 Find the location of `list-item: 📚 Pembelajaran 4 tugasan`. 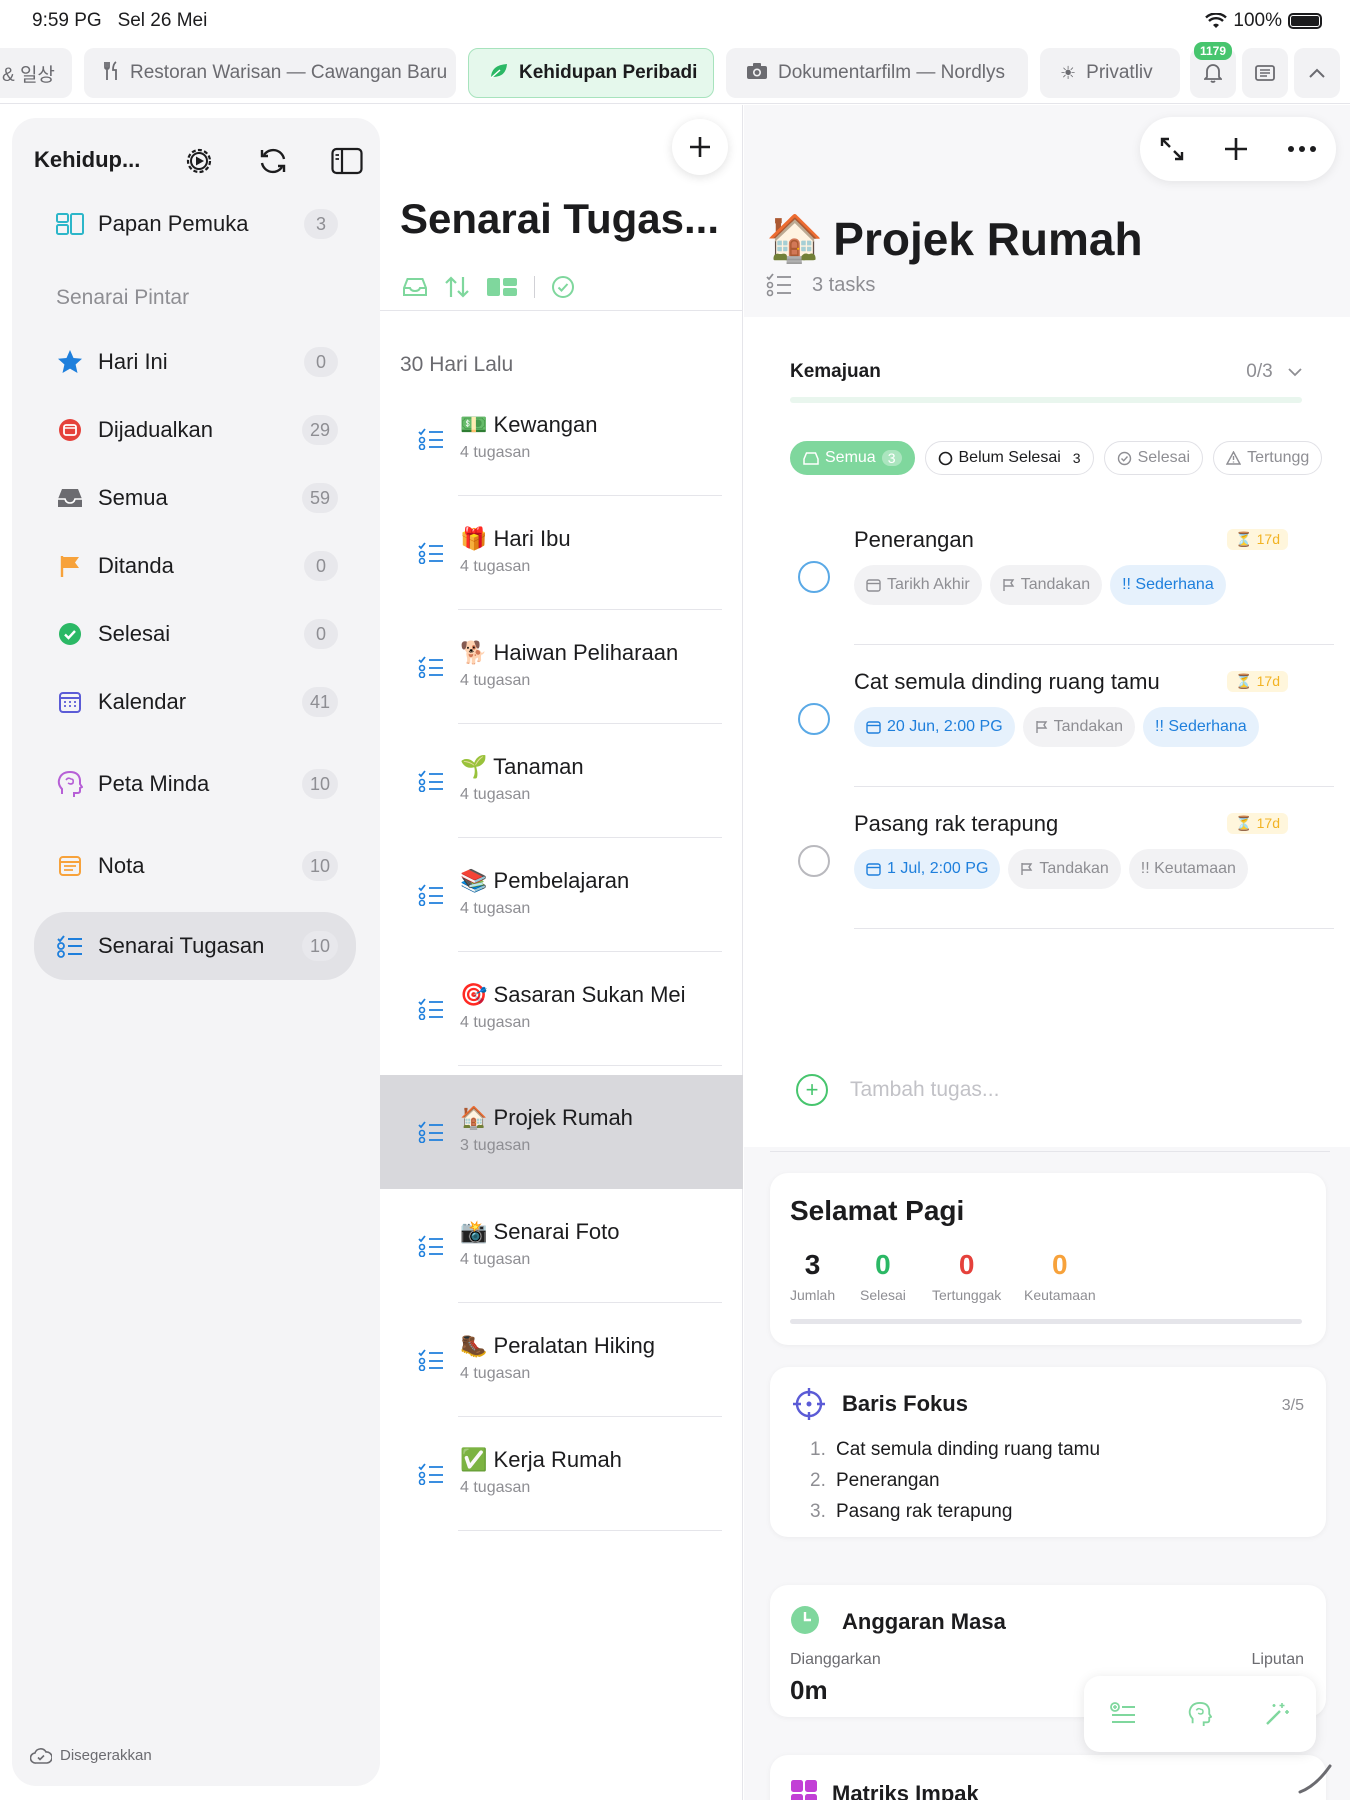

list-item: 📚 Pembelajaran 4 tugasan is located at coordinates (561, 895).